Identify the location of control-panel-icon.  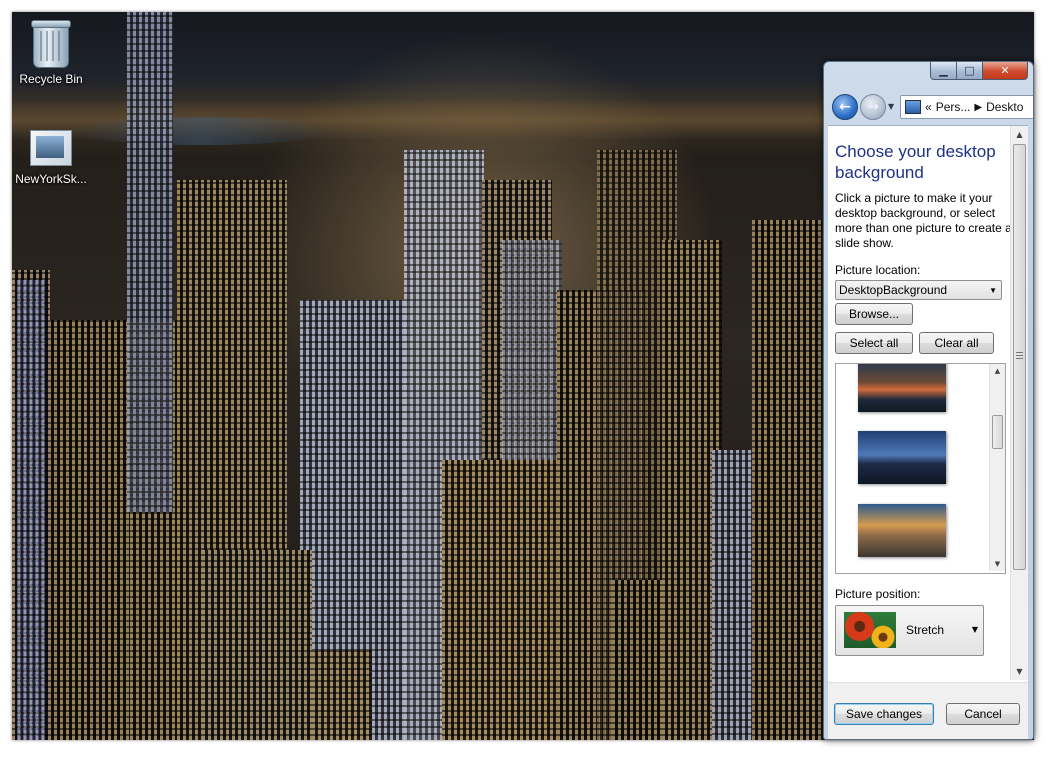
(913, 107).